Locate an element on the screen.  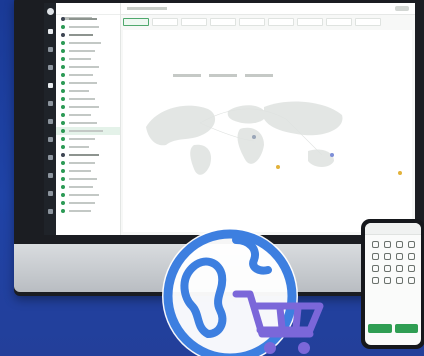
north-america-shape is located at coordinates (181, 125).